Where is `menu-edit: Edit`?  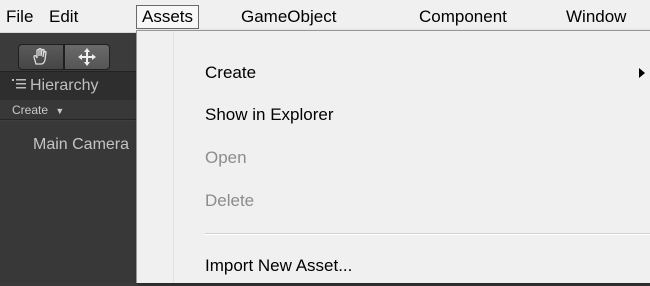 menu-edit: Edit is located at coordinates (63, 16).